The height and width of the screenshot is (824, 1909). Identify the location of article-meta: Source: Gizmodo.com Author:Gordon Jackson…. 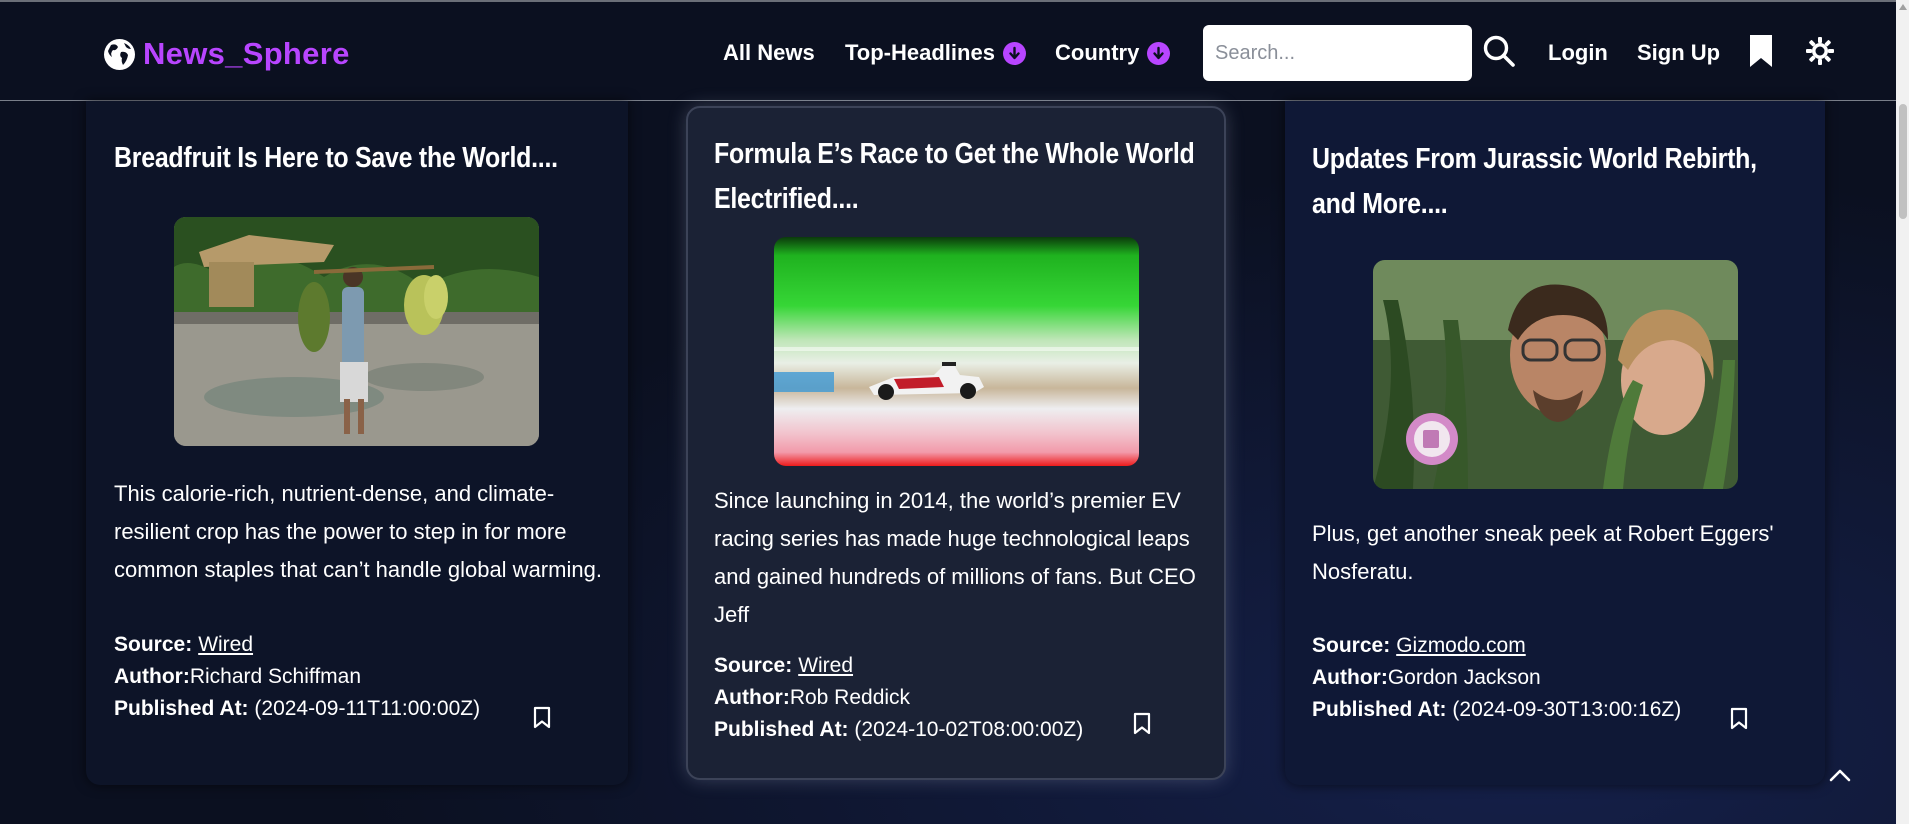
(1552, 678).